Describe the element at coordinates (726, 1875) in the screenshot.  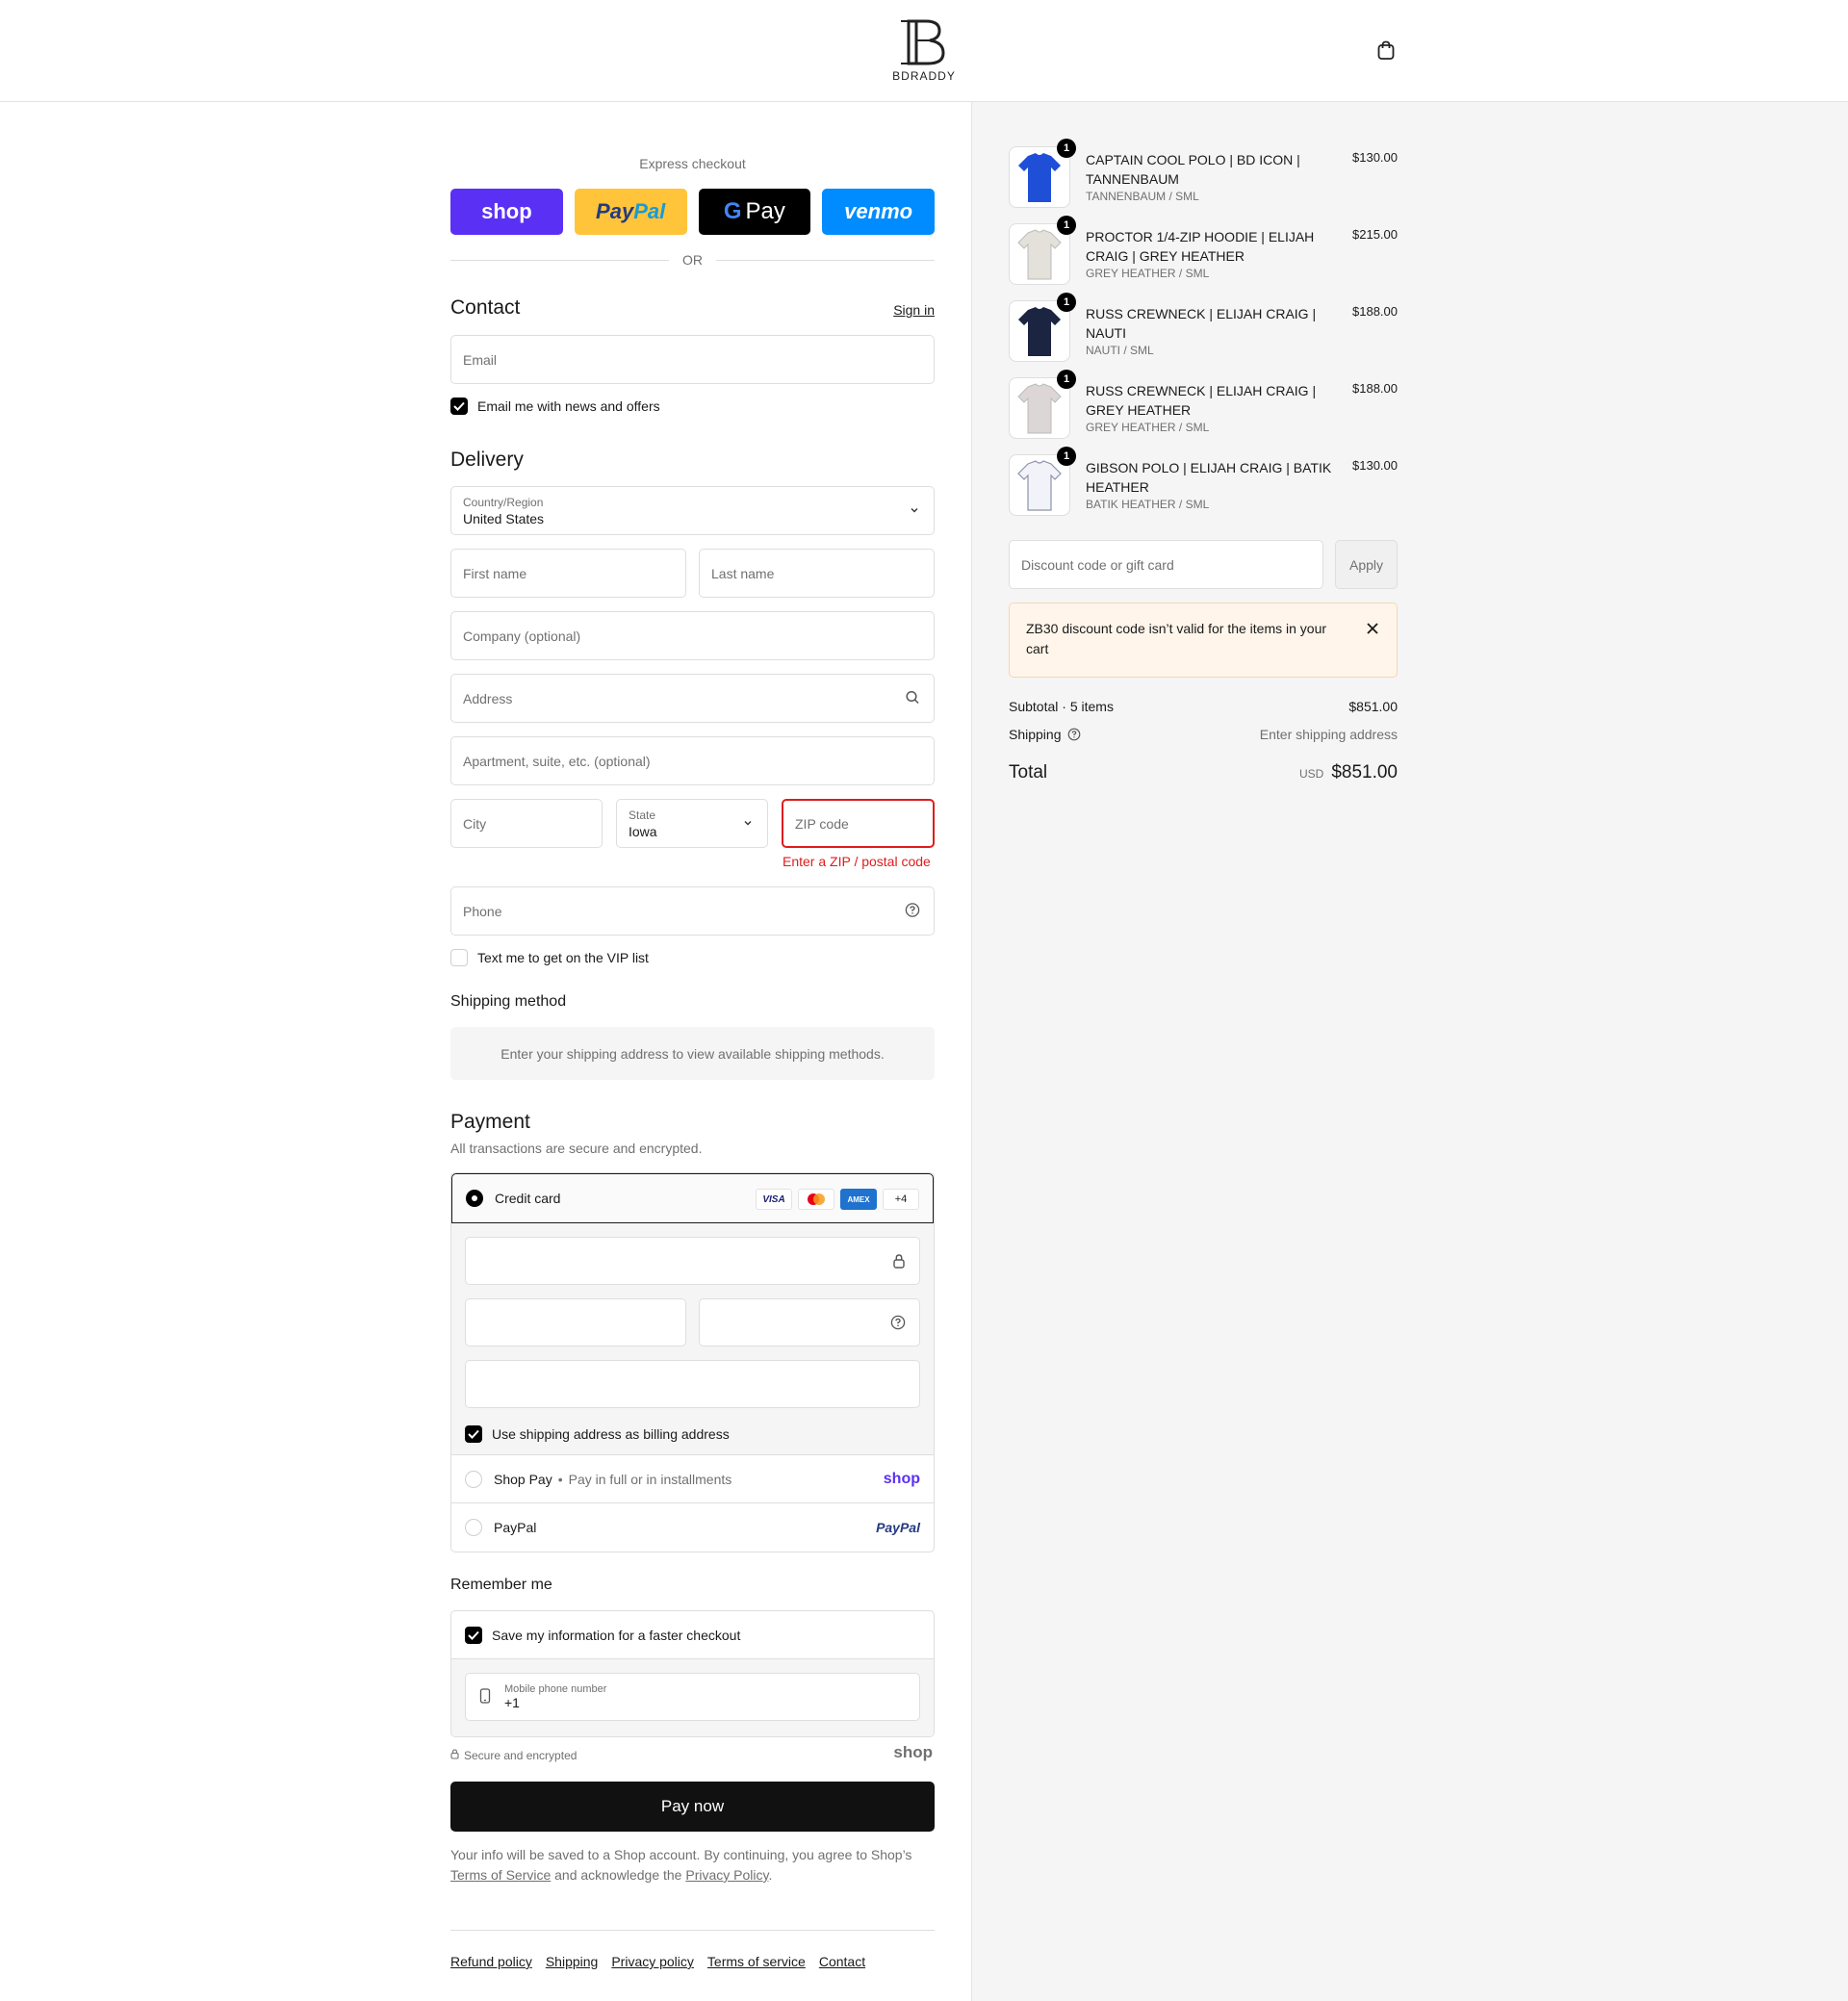
I see `shop-privacy-link: Privacy Policy` at that location.